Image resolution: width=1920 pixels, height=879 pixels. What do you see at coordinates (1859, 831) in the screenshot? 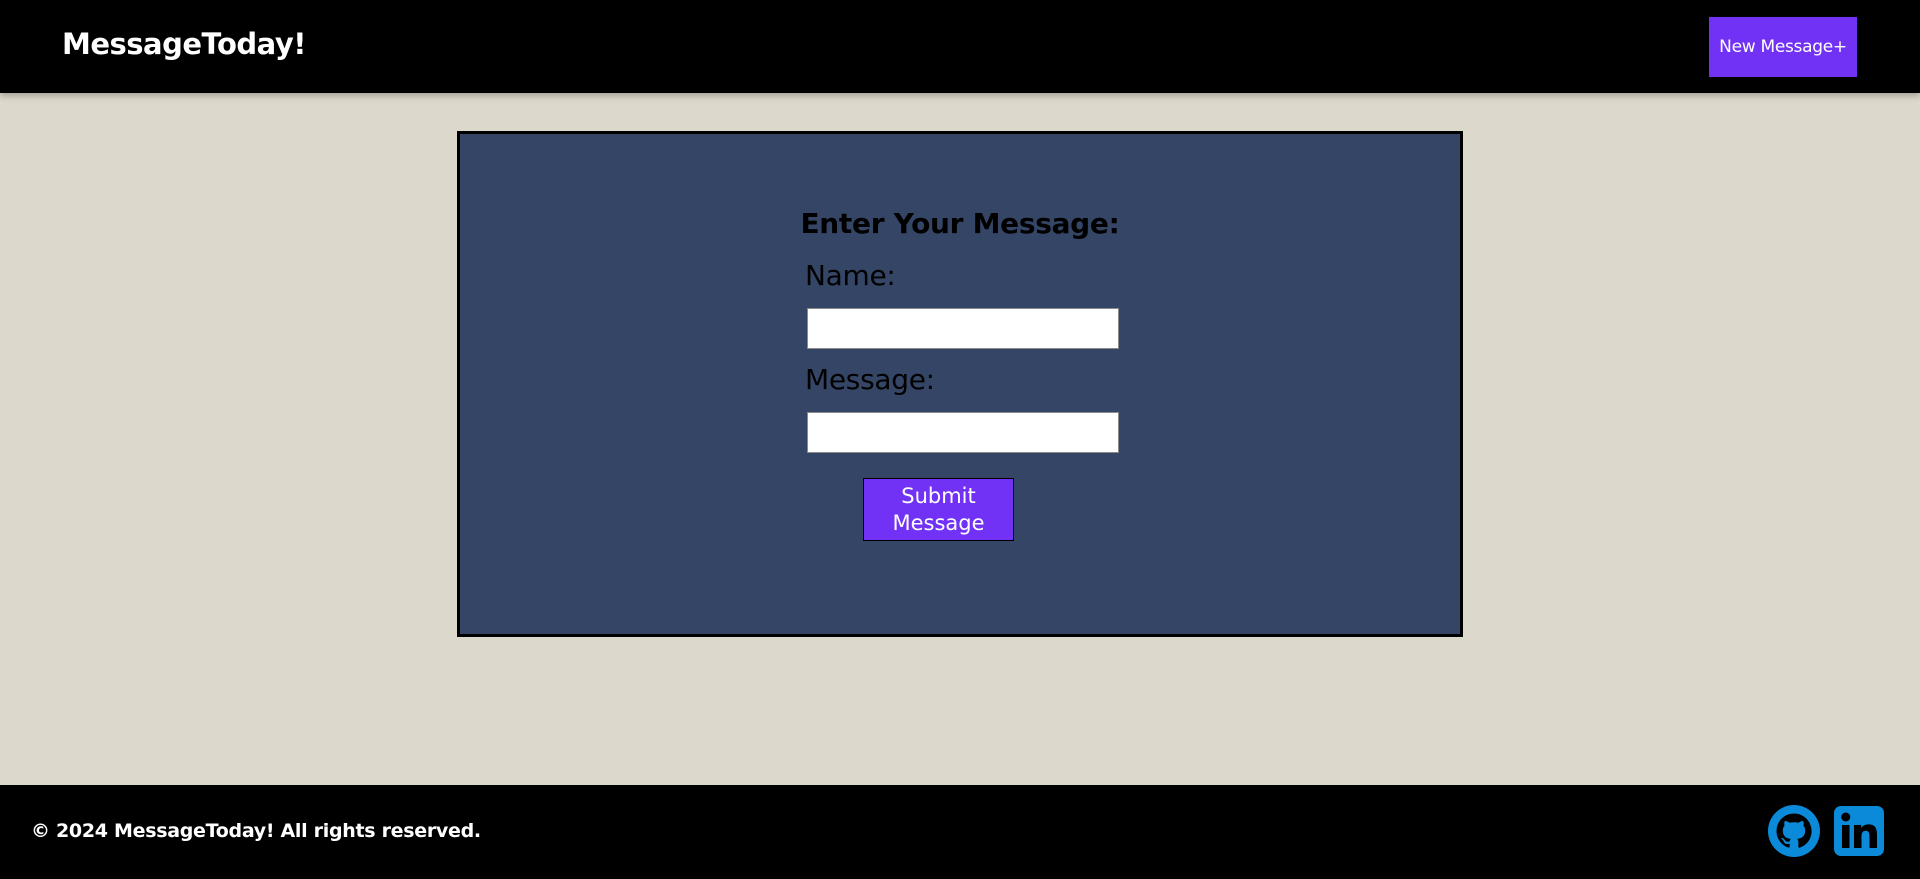
I see `linkedin-icon` at bounding box center [1859, 831].